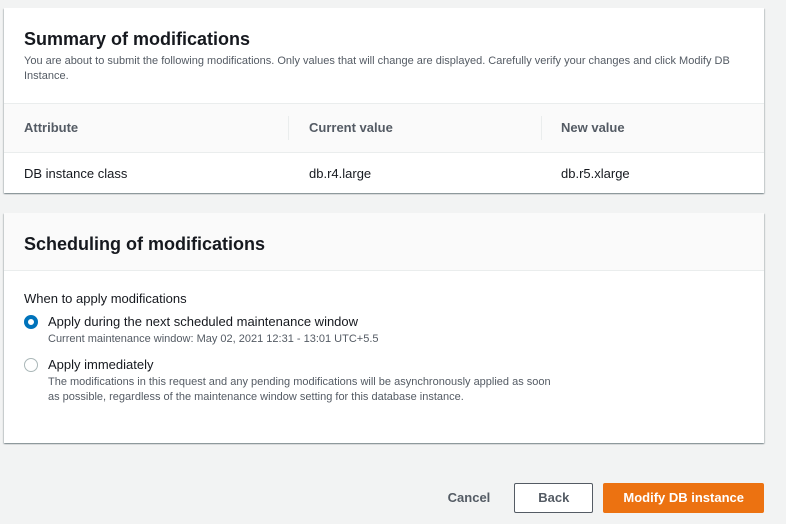 Image resolution: width=786 pixels, height=524 pixels. What do you see at coordinates (593, 127) in the screenshot?
I see `column-header-new-value: New value` at bounding box center [593, 127].